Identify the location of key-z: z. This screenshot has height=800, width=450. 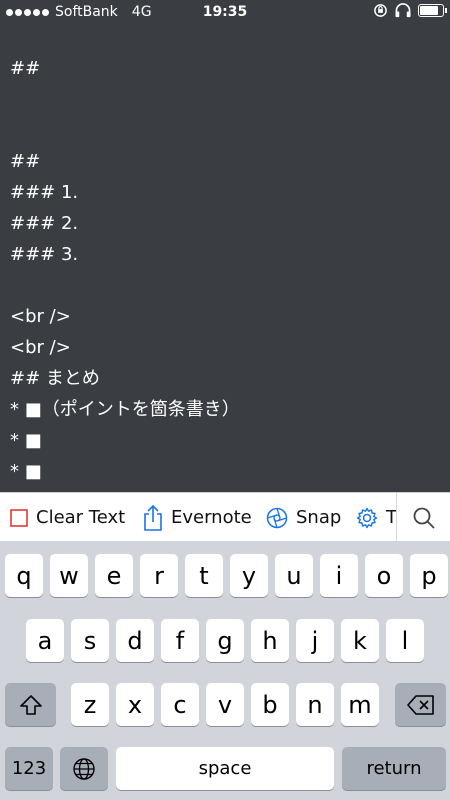
(90, 704).